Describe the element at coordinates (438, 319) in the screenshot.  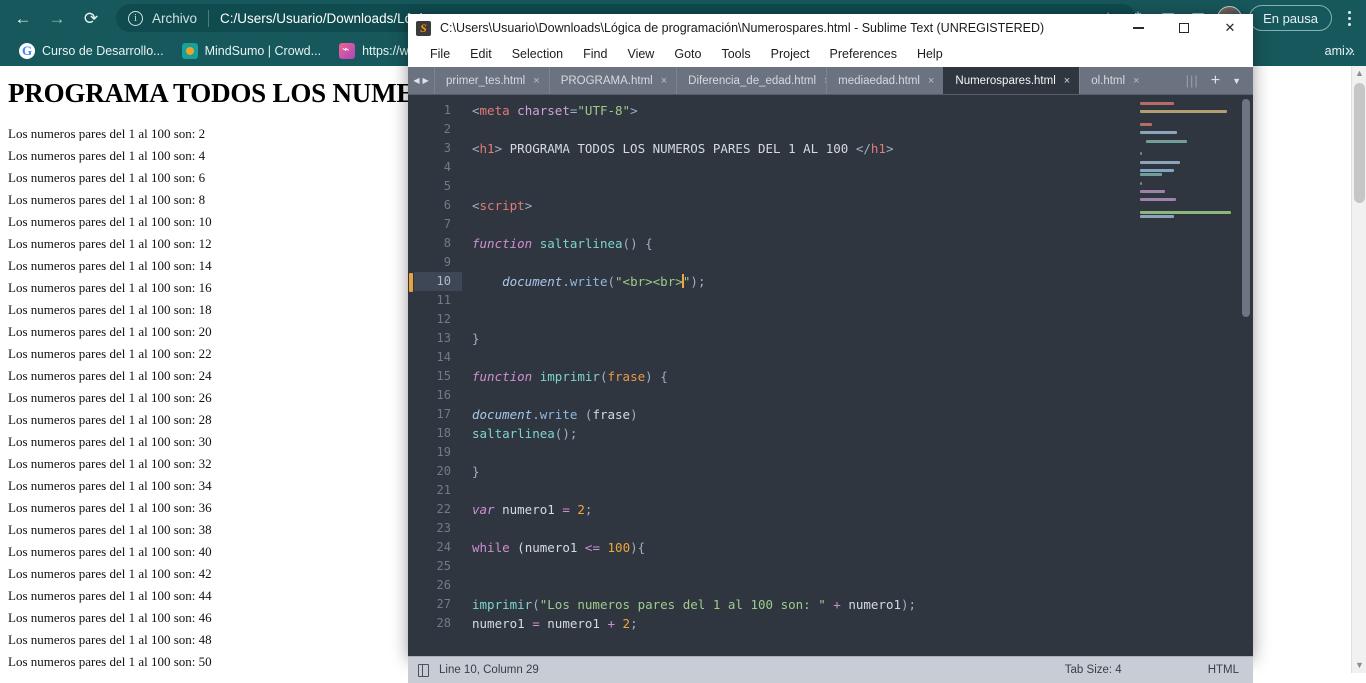
I see `line-number: 12` at that location.